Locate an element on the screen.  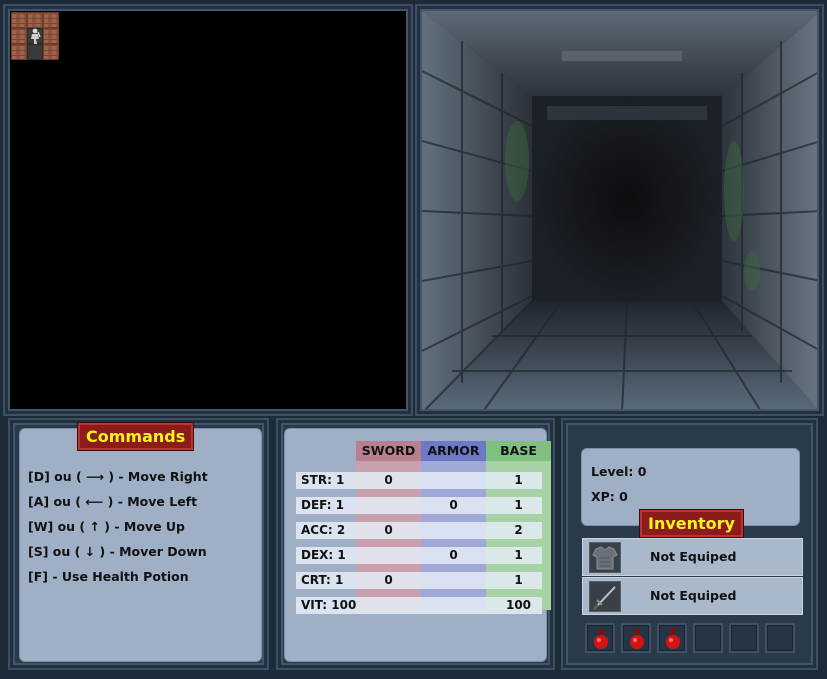
stat-name: ACC: 2 is located at coordinates (323, 530).